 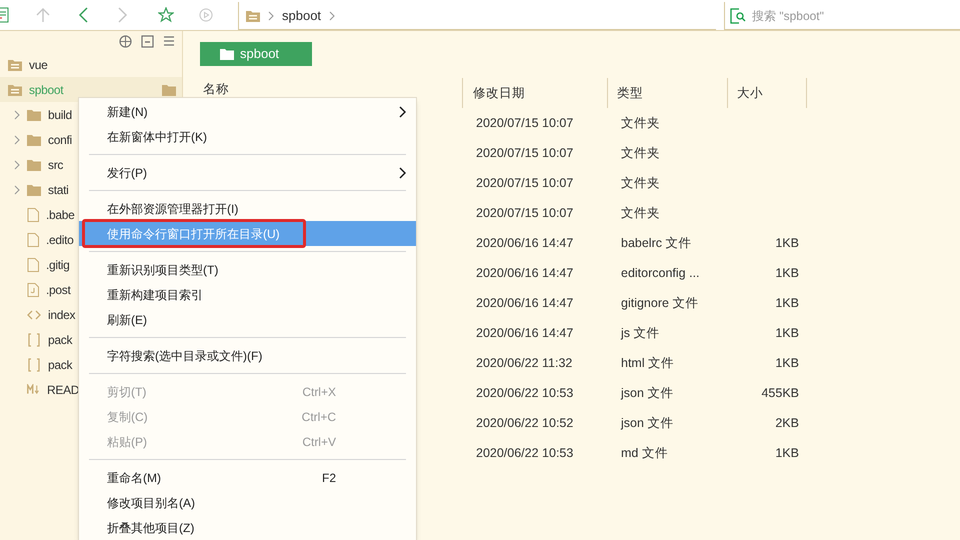 I want to click on menu-item-label: 在外部资源管理器打开(I), so click(x=172, y=209).